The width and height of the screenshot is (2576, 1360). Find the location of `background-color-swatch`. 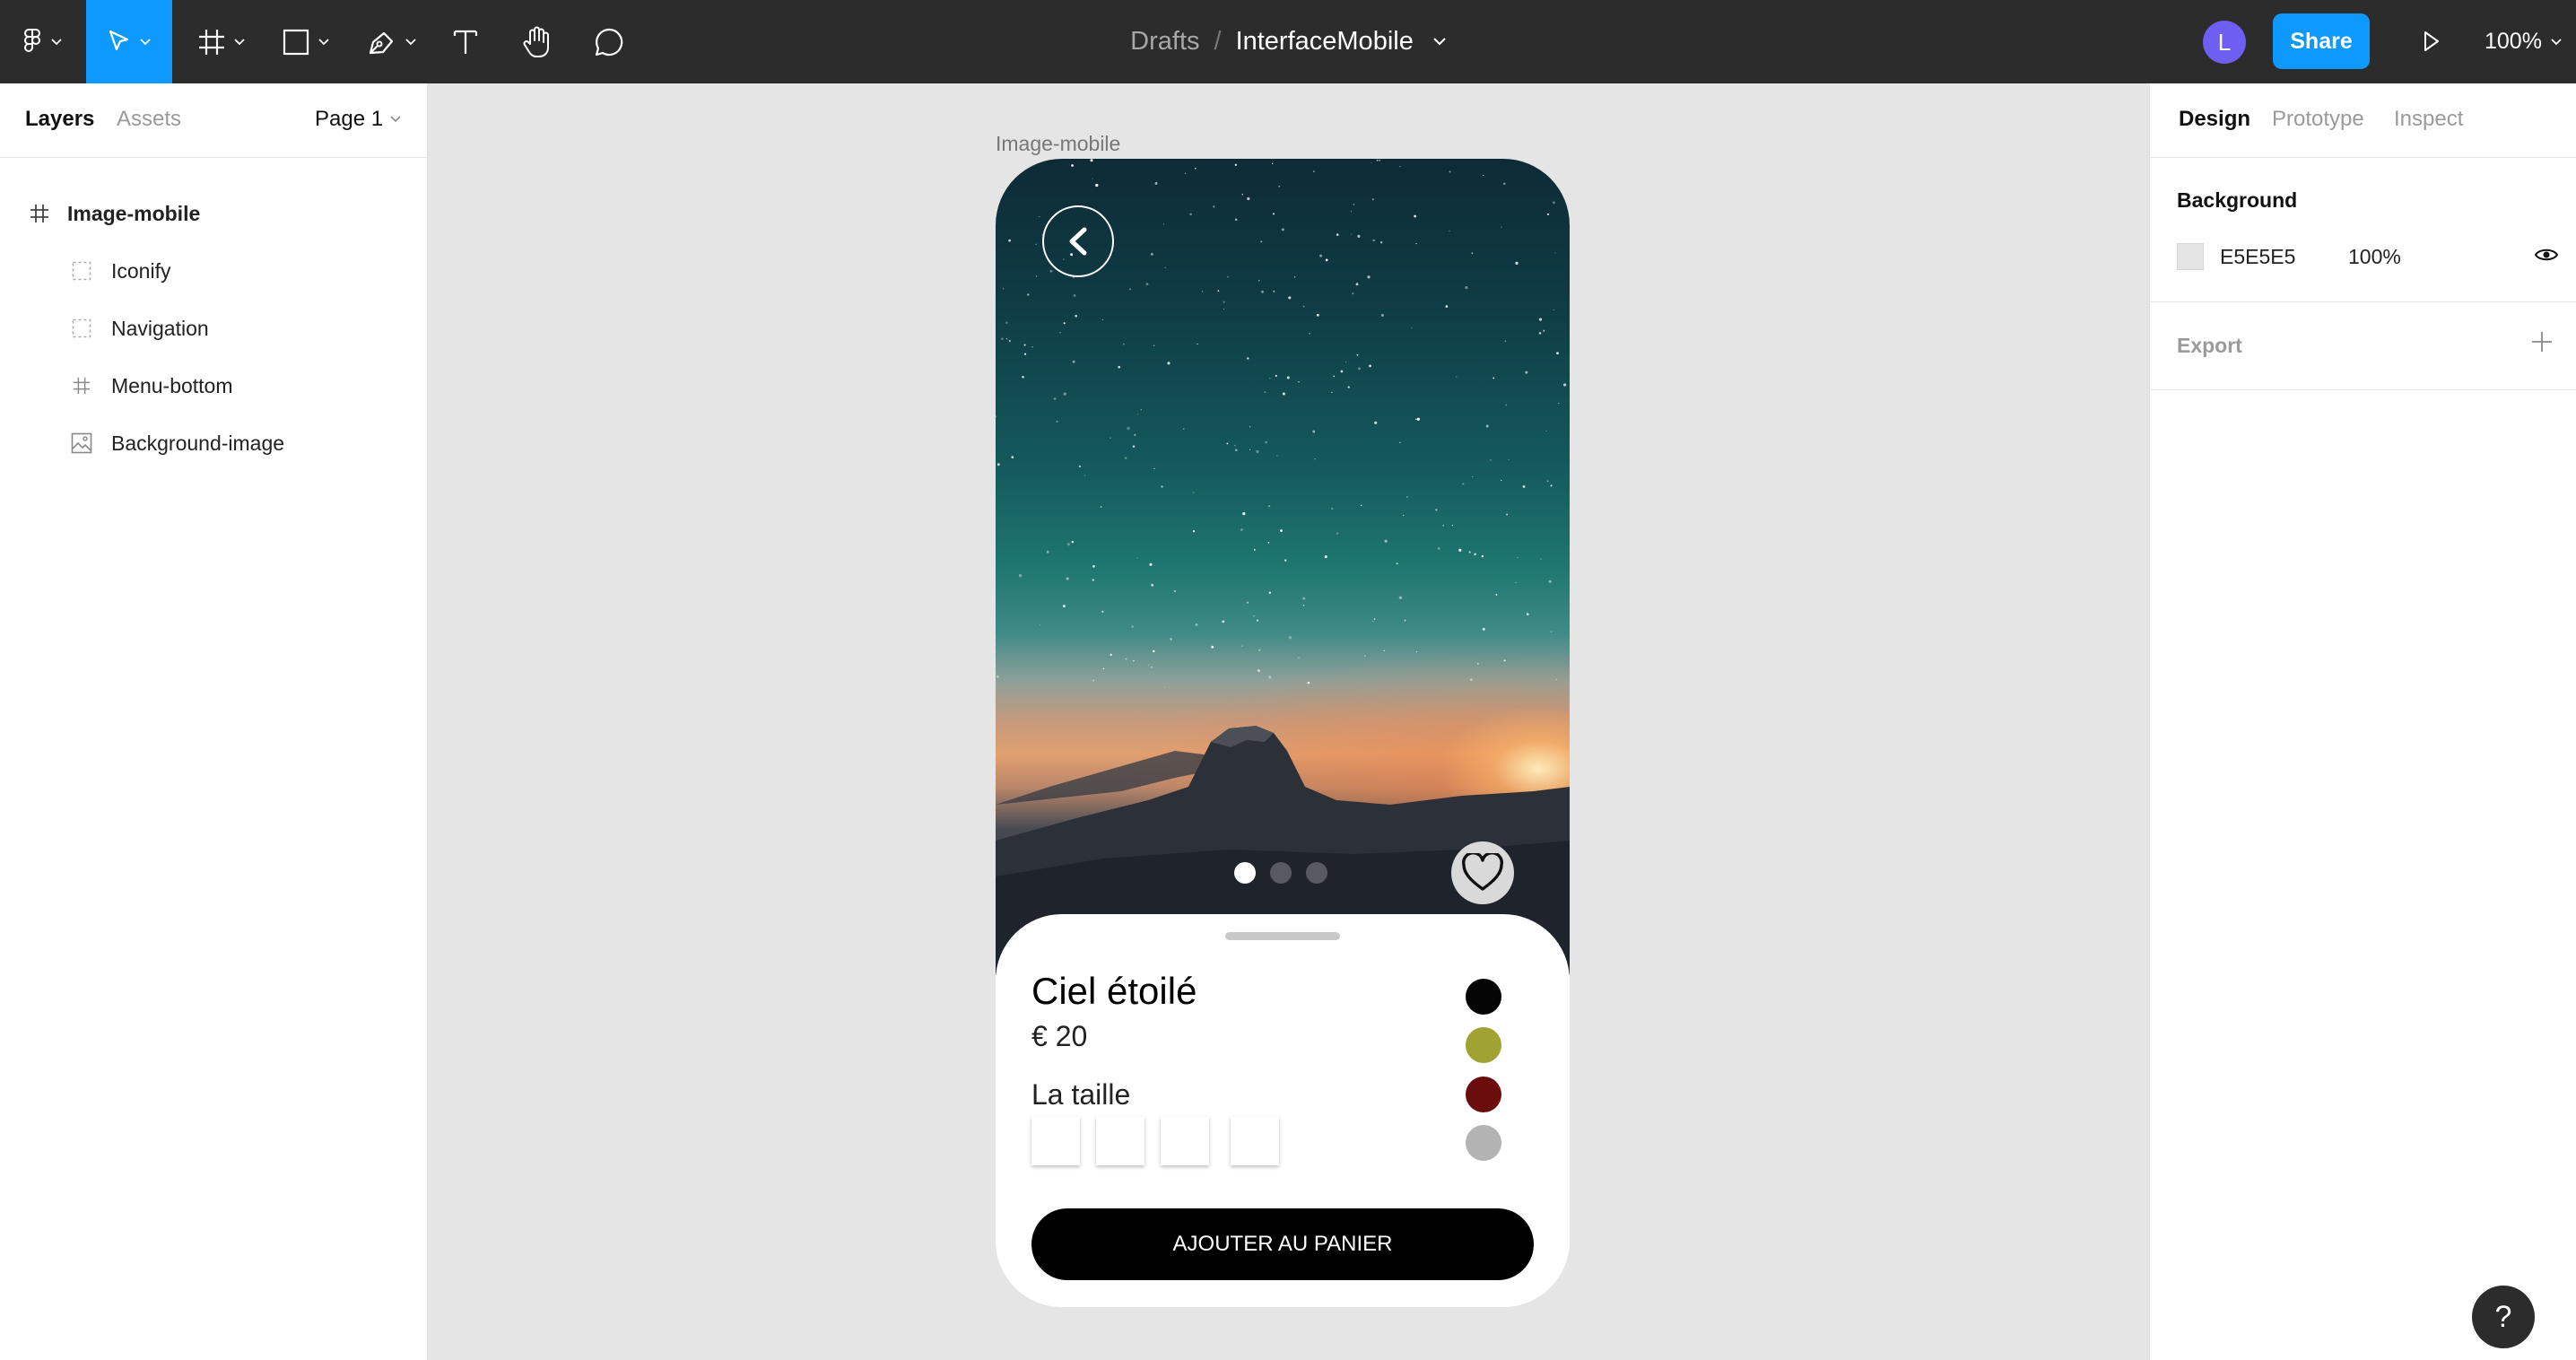

background-color-swatch is located at coordinates (2190, 256).